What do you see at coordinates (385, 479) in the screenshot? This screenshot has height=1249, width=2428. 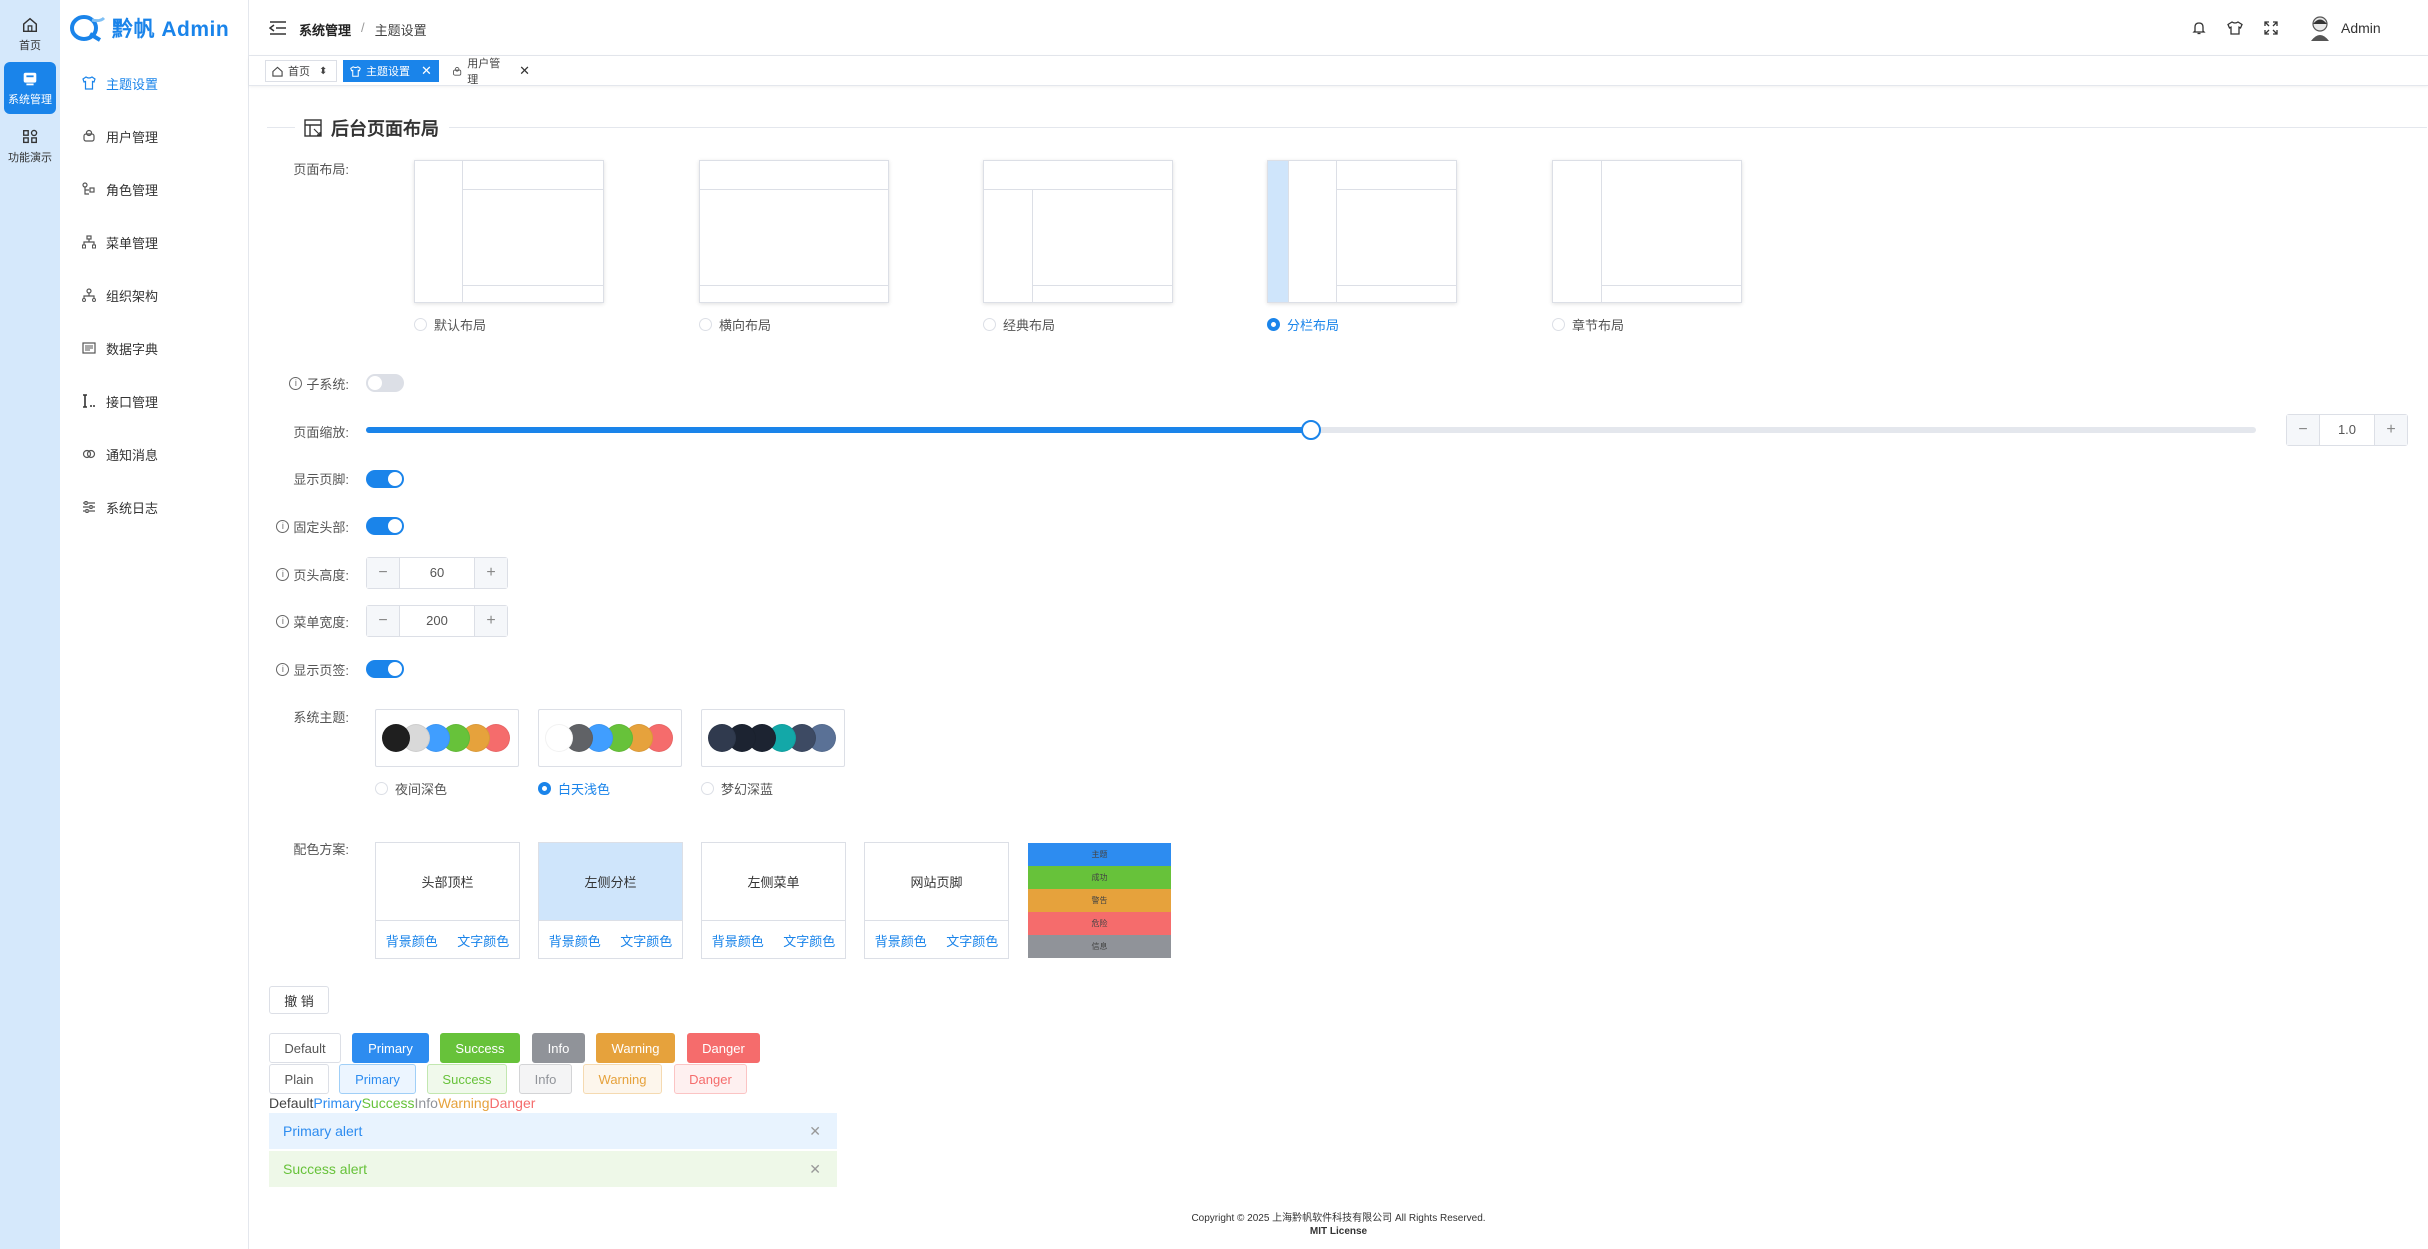 I see `footer-toggle` at bounding box center [385, 479].